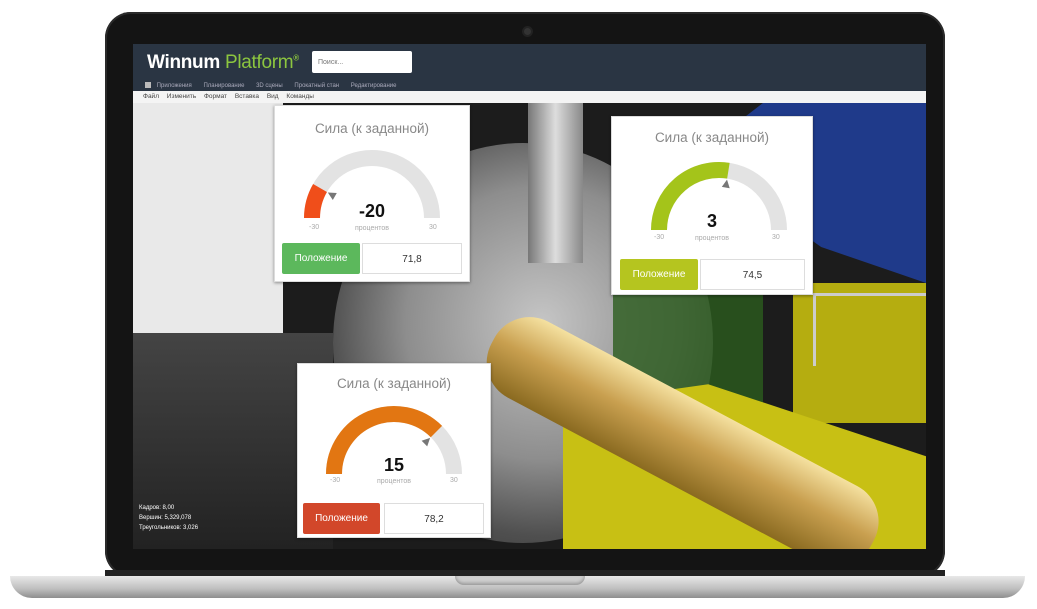 The image size is (1037, 609). What do you see at coordinates (434, 518) in the screenshot?
I see `position-value: 78,2` at bounding box center [434, 518].